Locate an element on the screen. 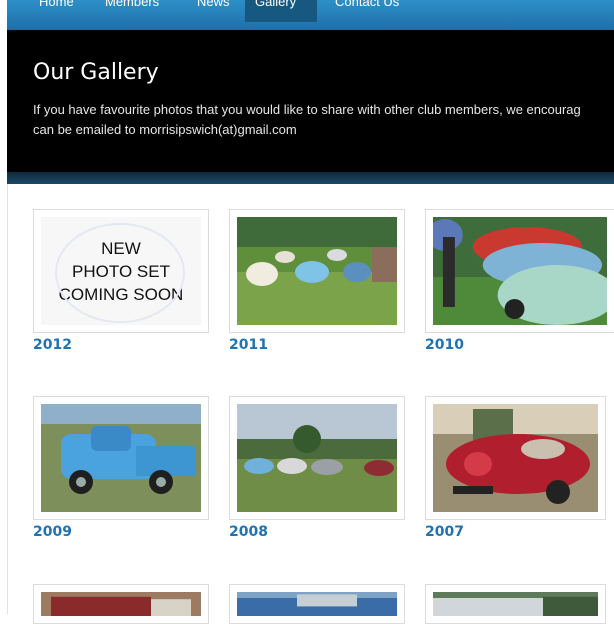 The height and width of the screenshot is (624, 614). blue-ute-photo-icon is located at coordinates (121, 458).